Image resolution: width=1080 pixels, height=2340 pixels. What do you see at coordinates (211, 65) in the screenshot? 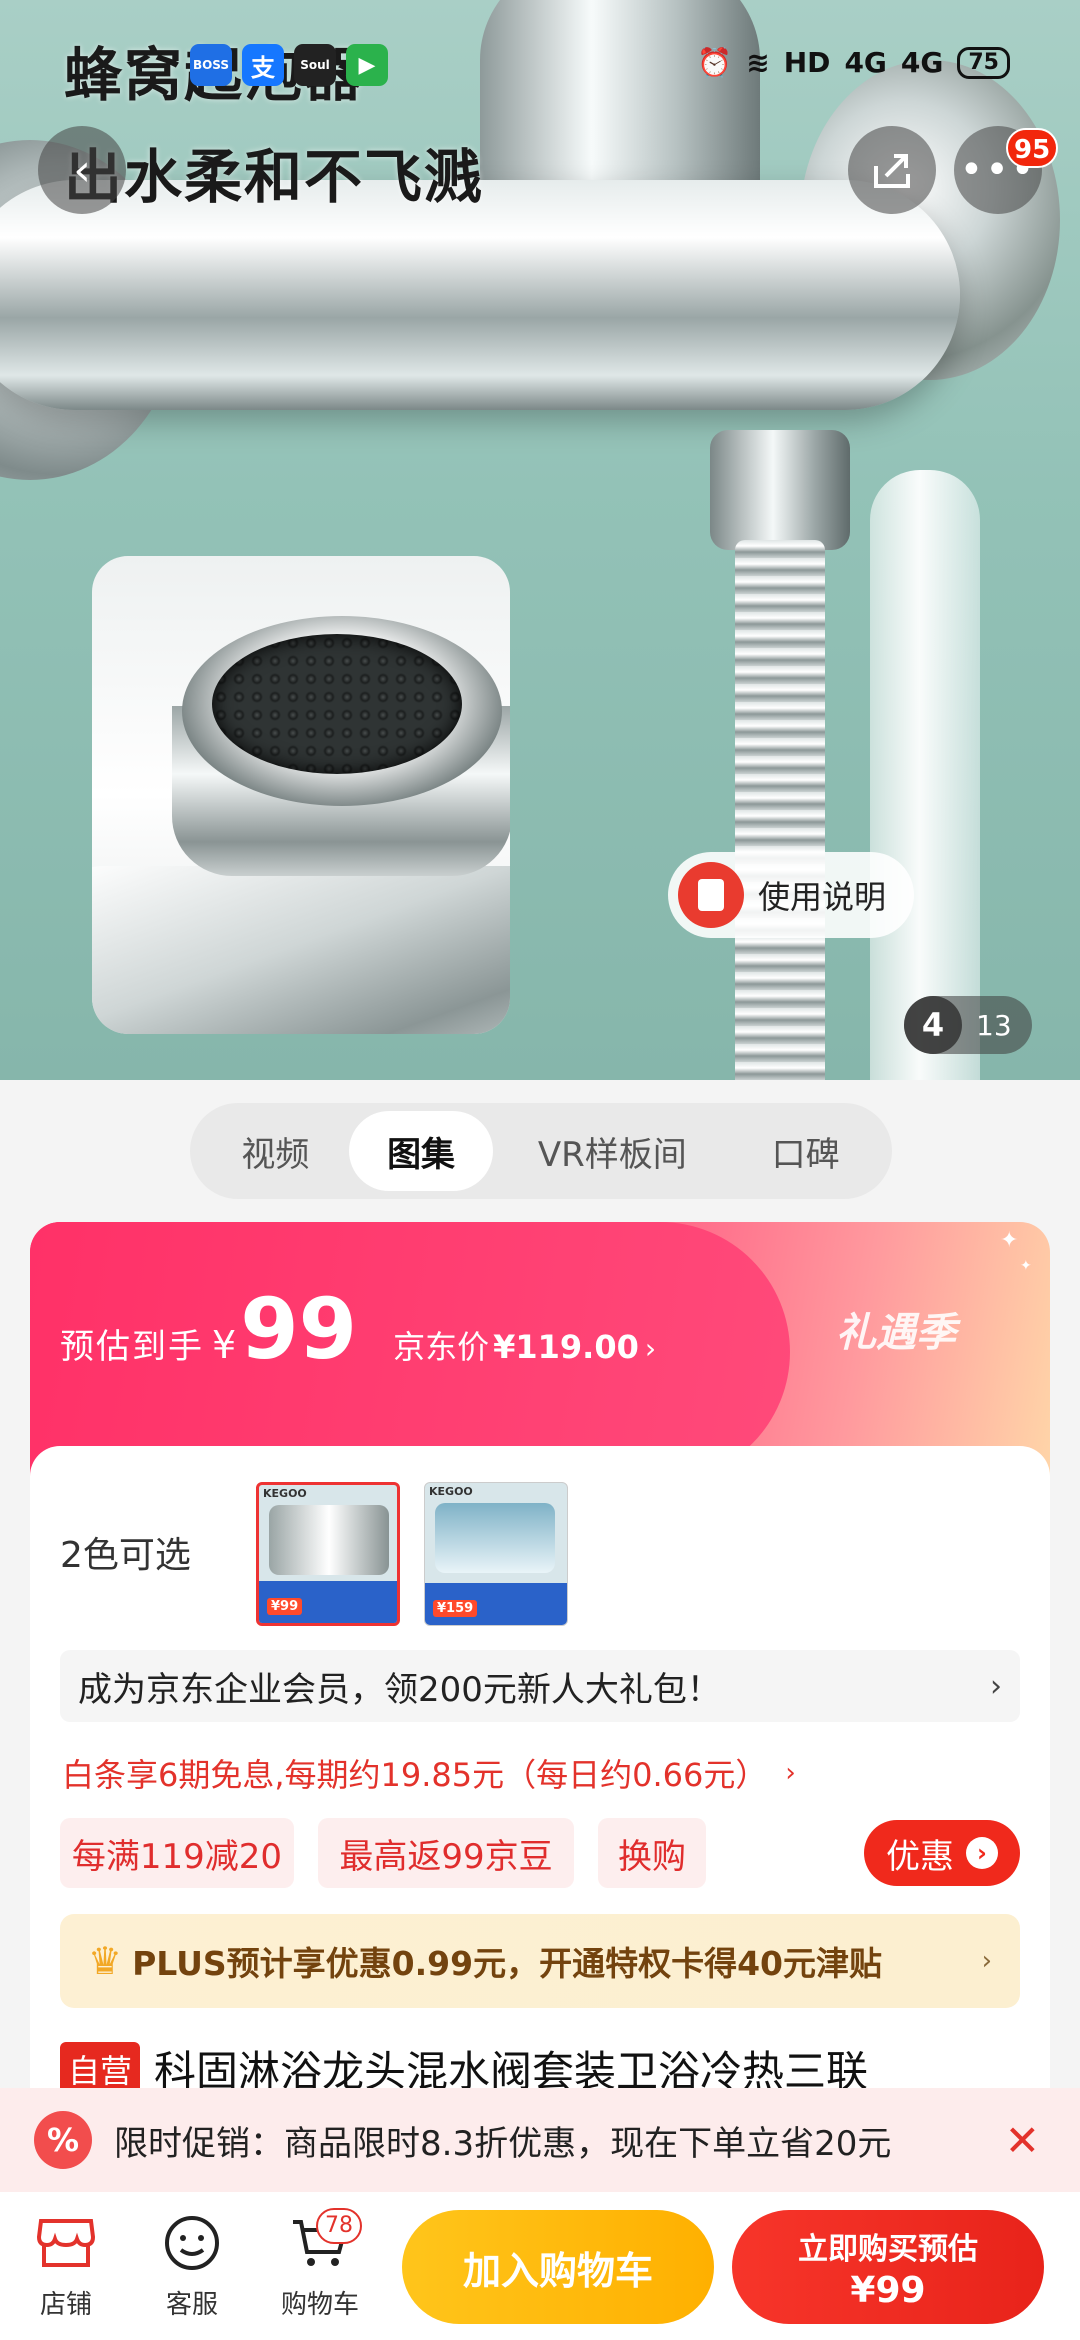
I see `boss-app-icon: BOSS` at bounding box center [211, 65].